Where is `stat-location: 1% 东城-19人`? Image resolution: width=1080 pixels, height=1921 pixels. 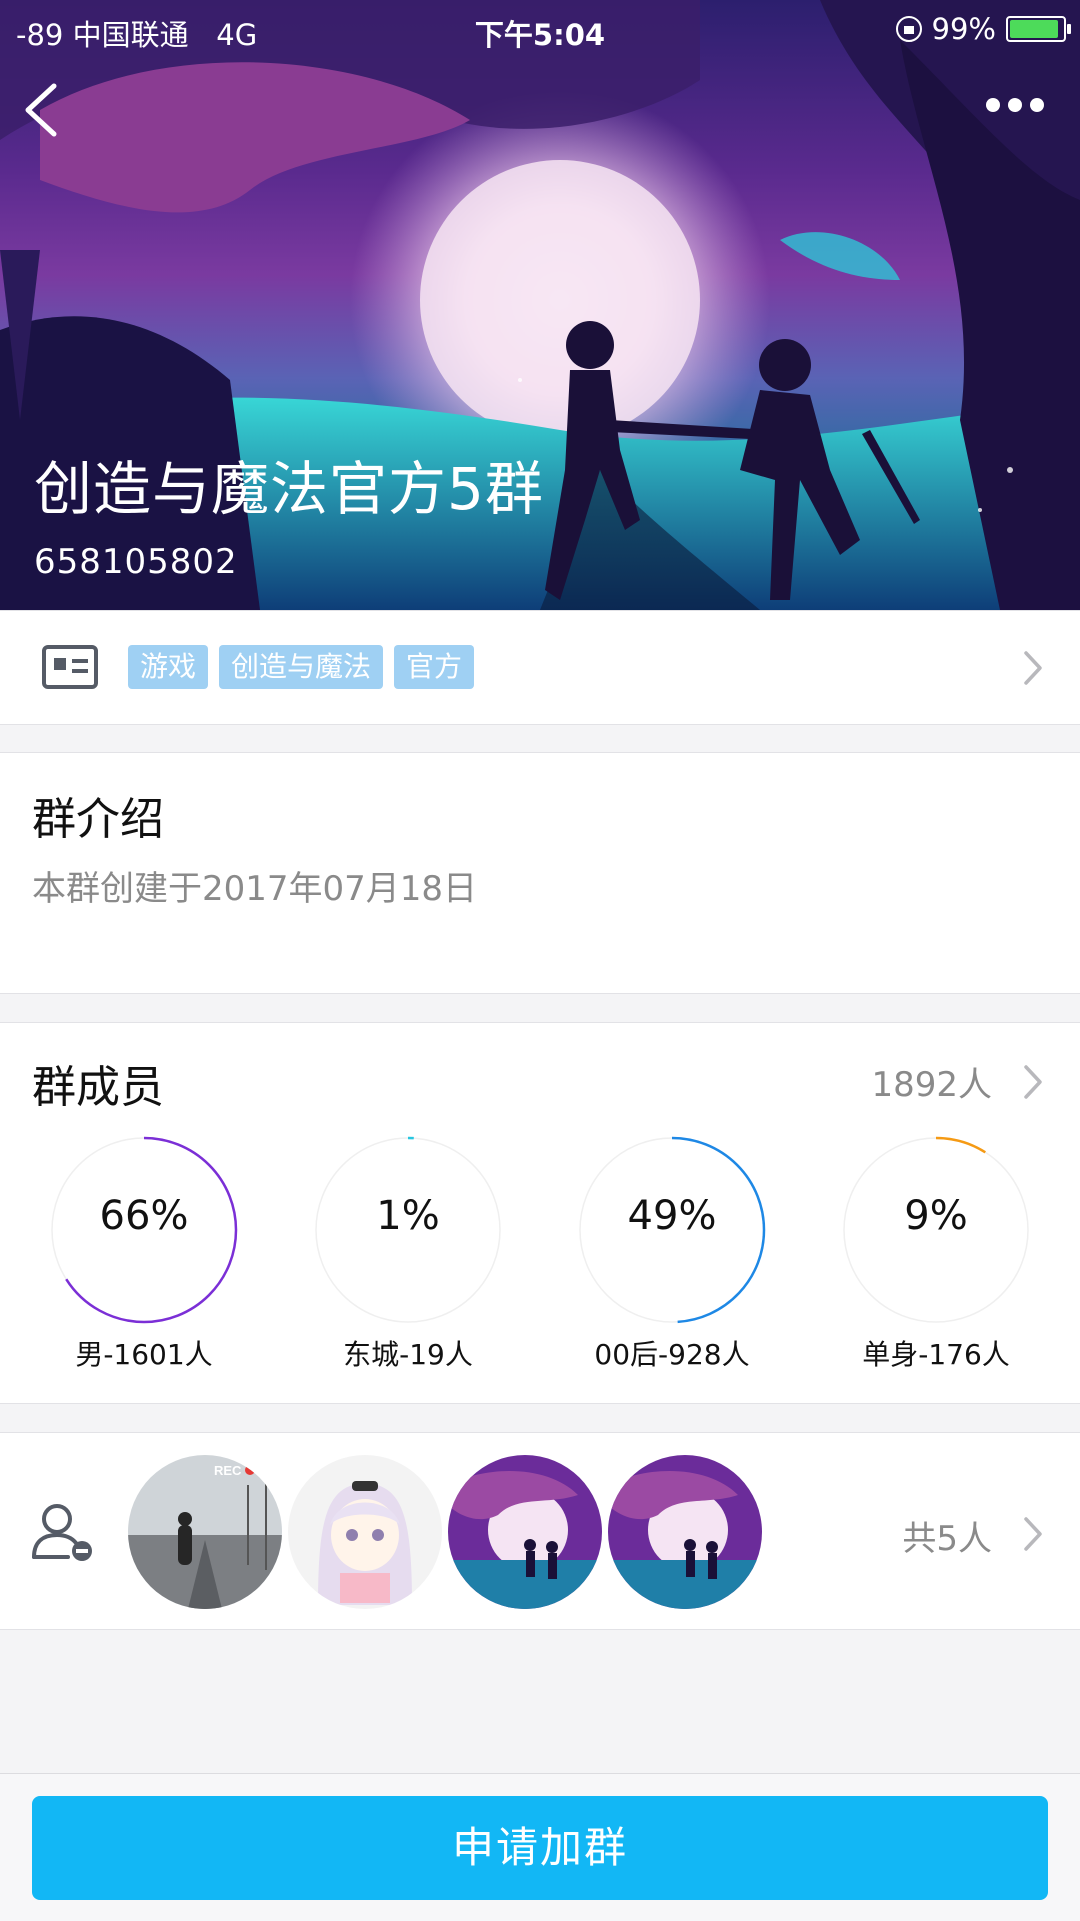 stat-location: 1% 东城-19人 is located at coordinates (408, 1254).